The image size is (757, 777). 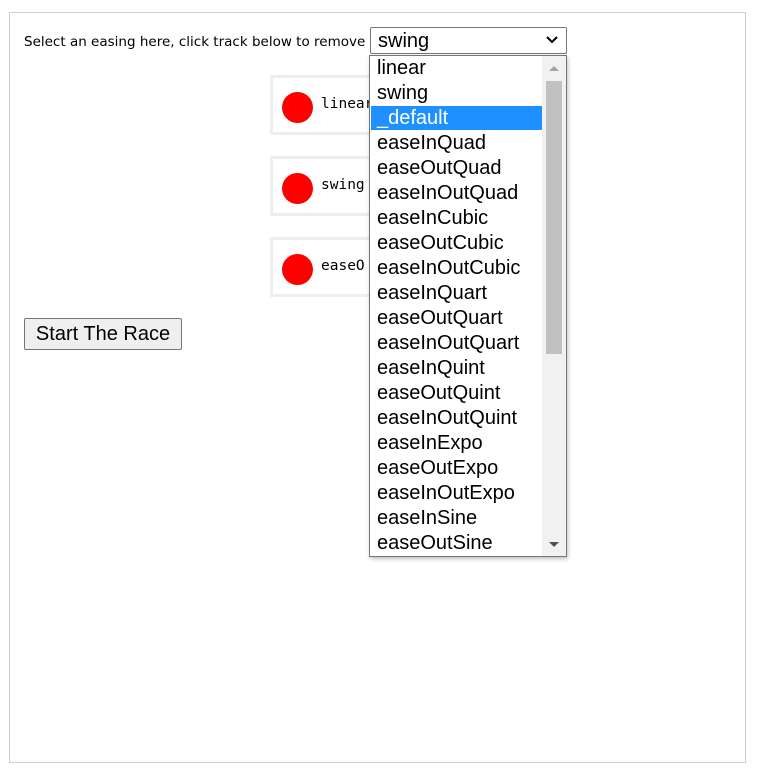 I want to click on dropdown-option: easeOutQuart, so click(x=456, y=318).